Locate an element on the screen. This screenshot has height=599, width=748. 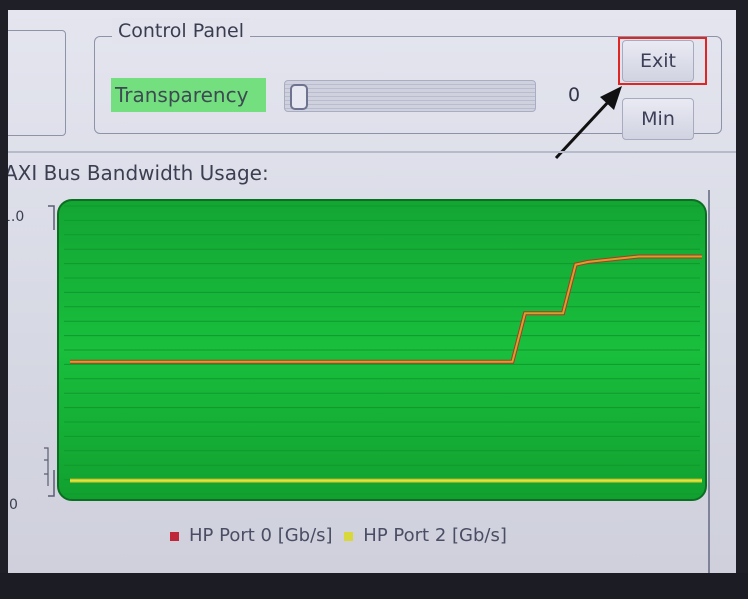
y-tick-label-min: 0 is located at coordinates (13, 505).